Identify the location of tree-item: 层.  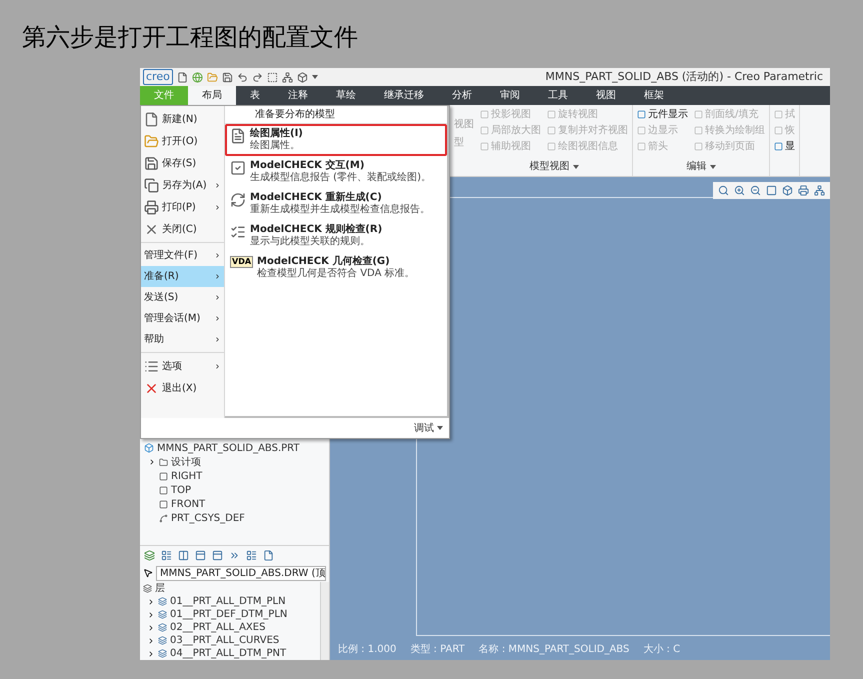
(160, 588).